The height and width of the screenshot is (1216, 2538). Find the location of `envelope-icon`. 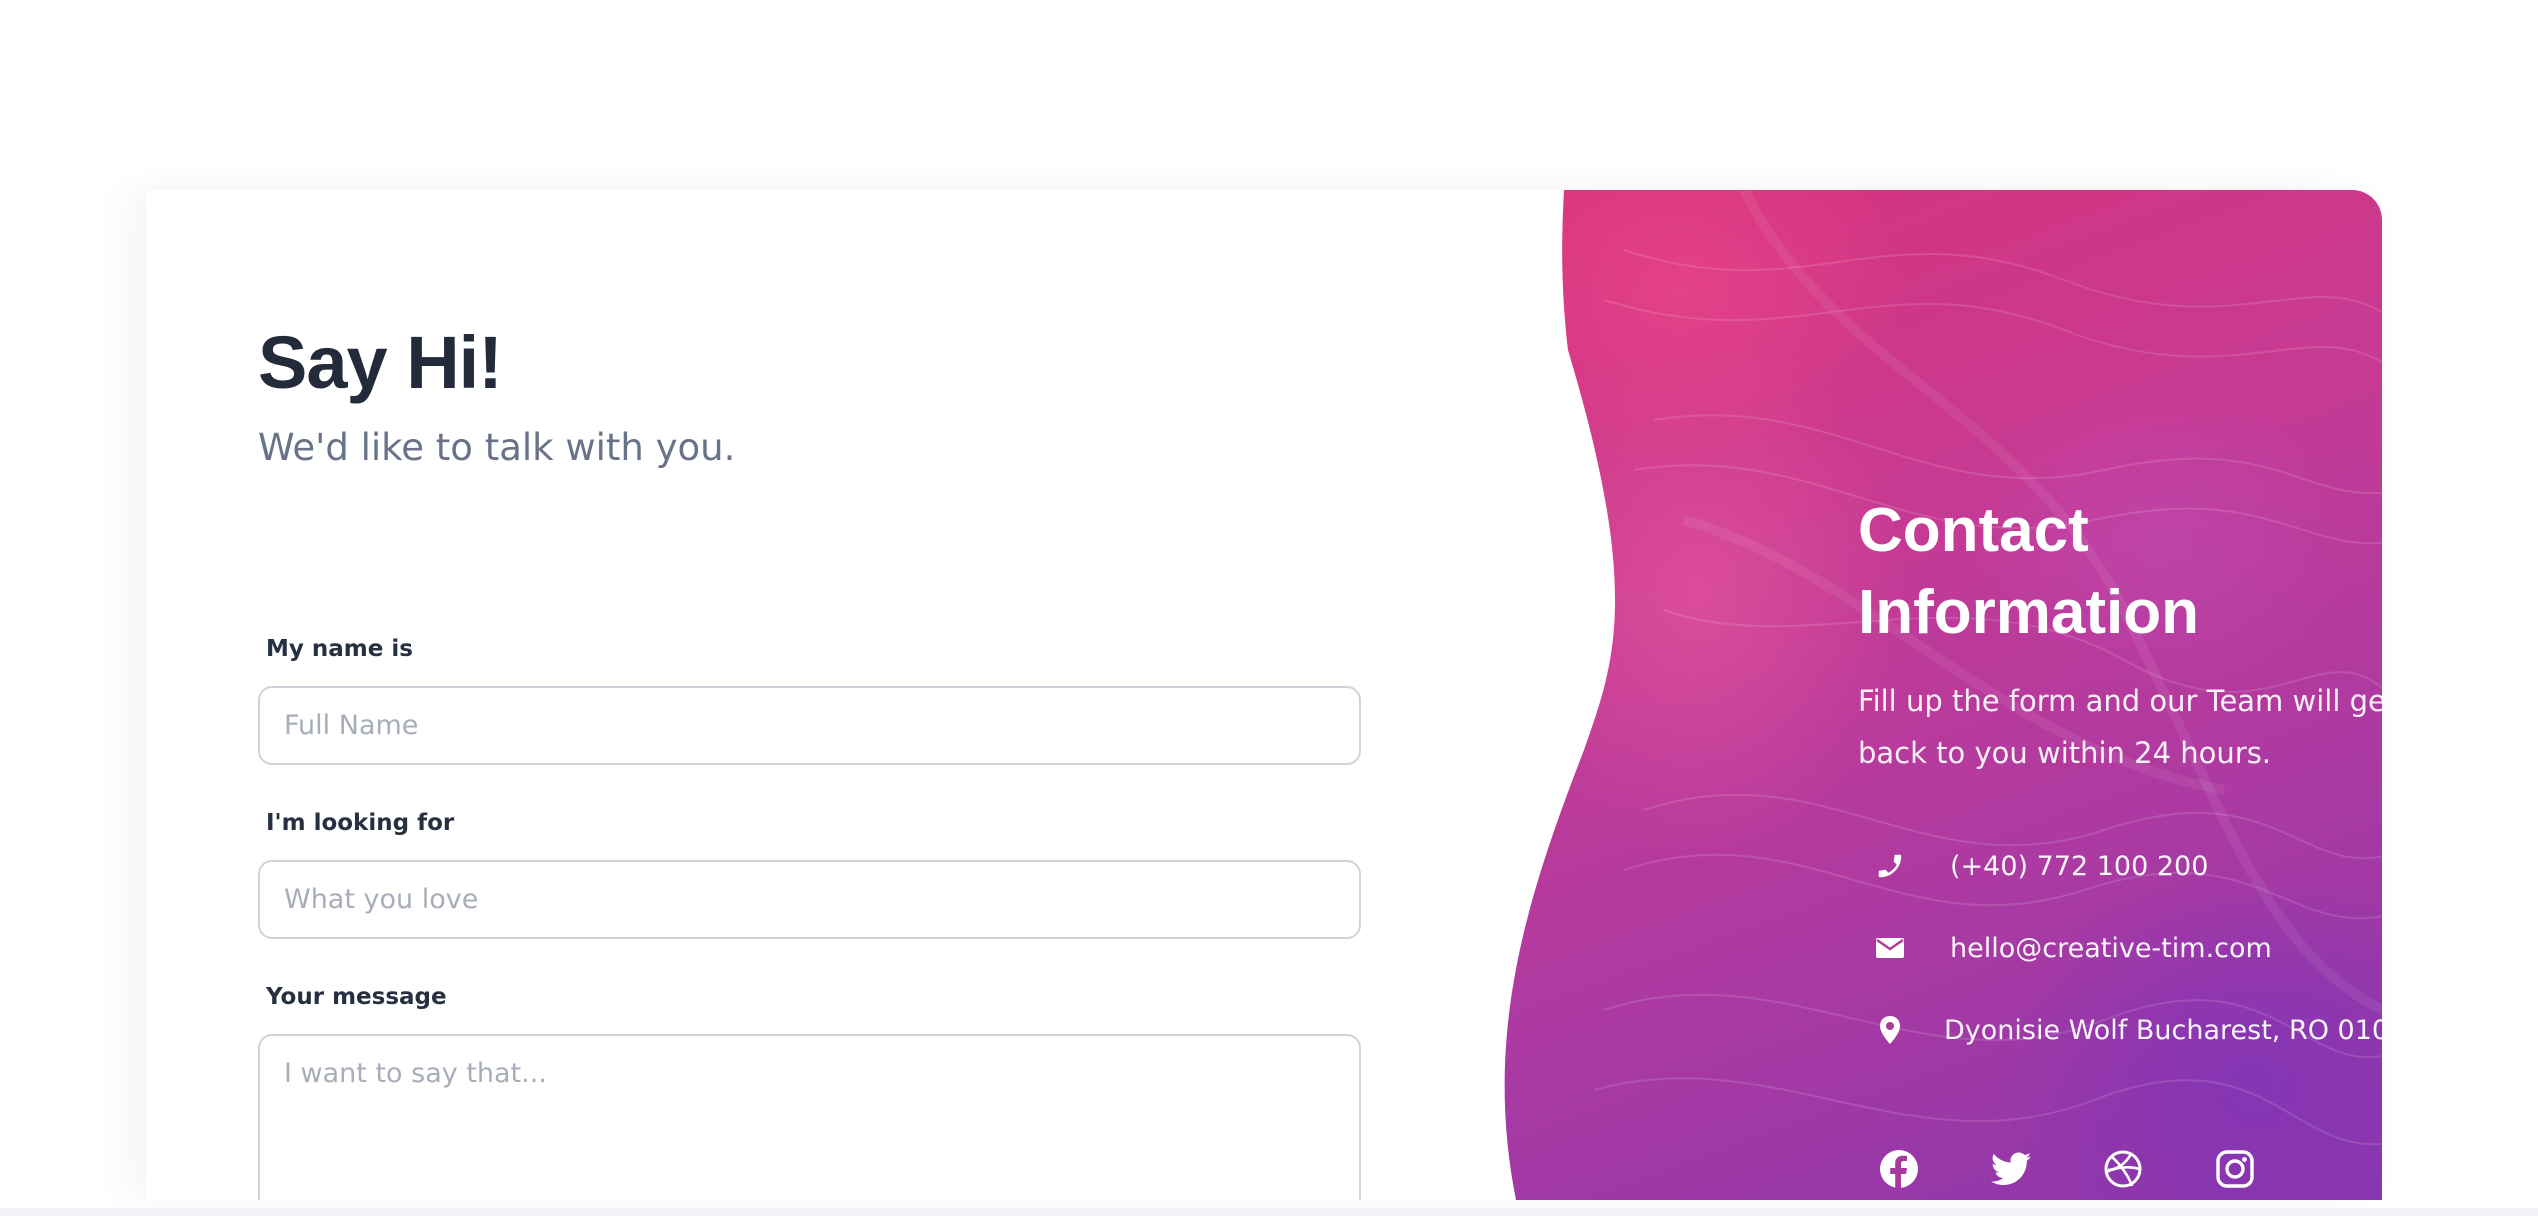

envelope-icon is located at coordinates (1890, 948).